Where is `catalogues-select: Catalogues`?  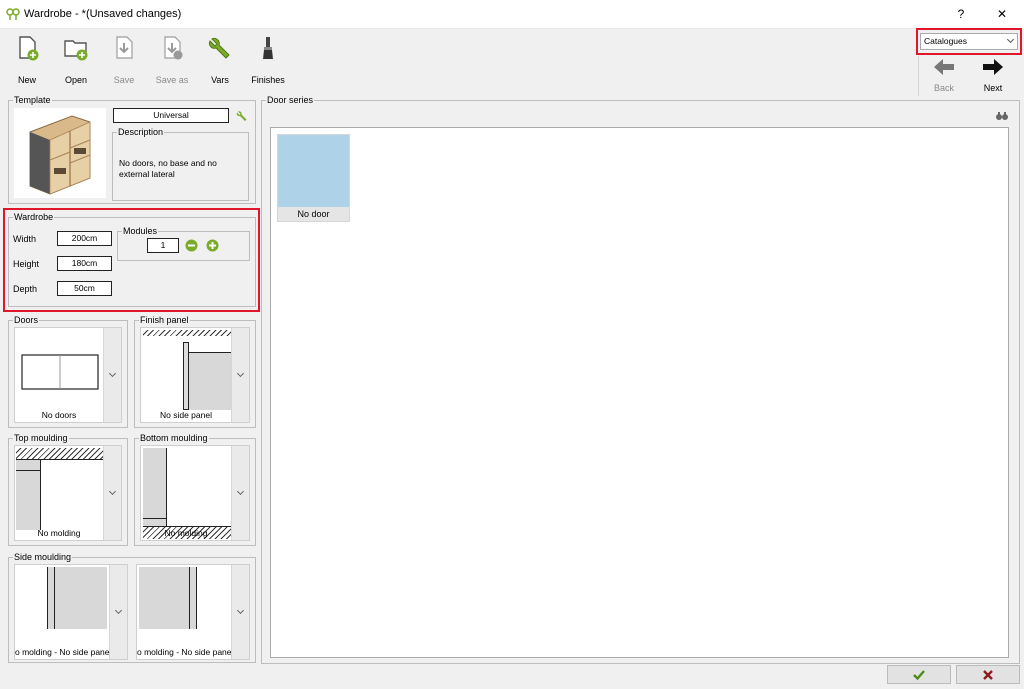 catalogues-select: Catalogues is located at coordinates (969, 41).